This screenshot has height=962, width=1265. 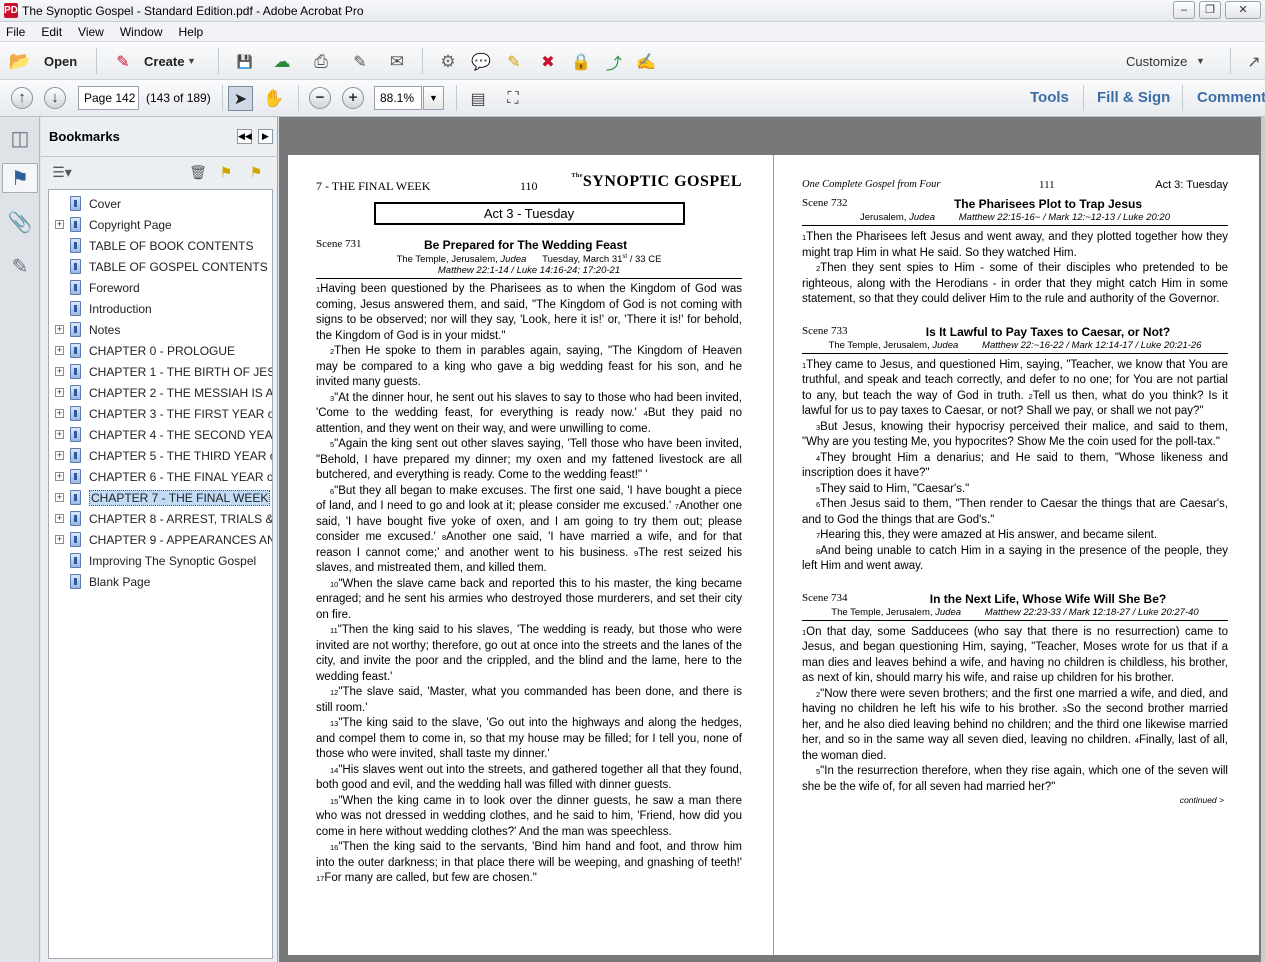 I want to click on verse-number: 11, so click(x=334, y=631).